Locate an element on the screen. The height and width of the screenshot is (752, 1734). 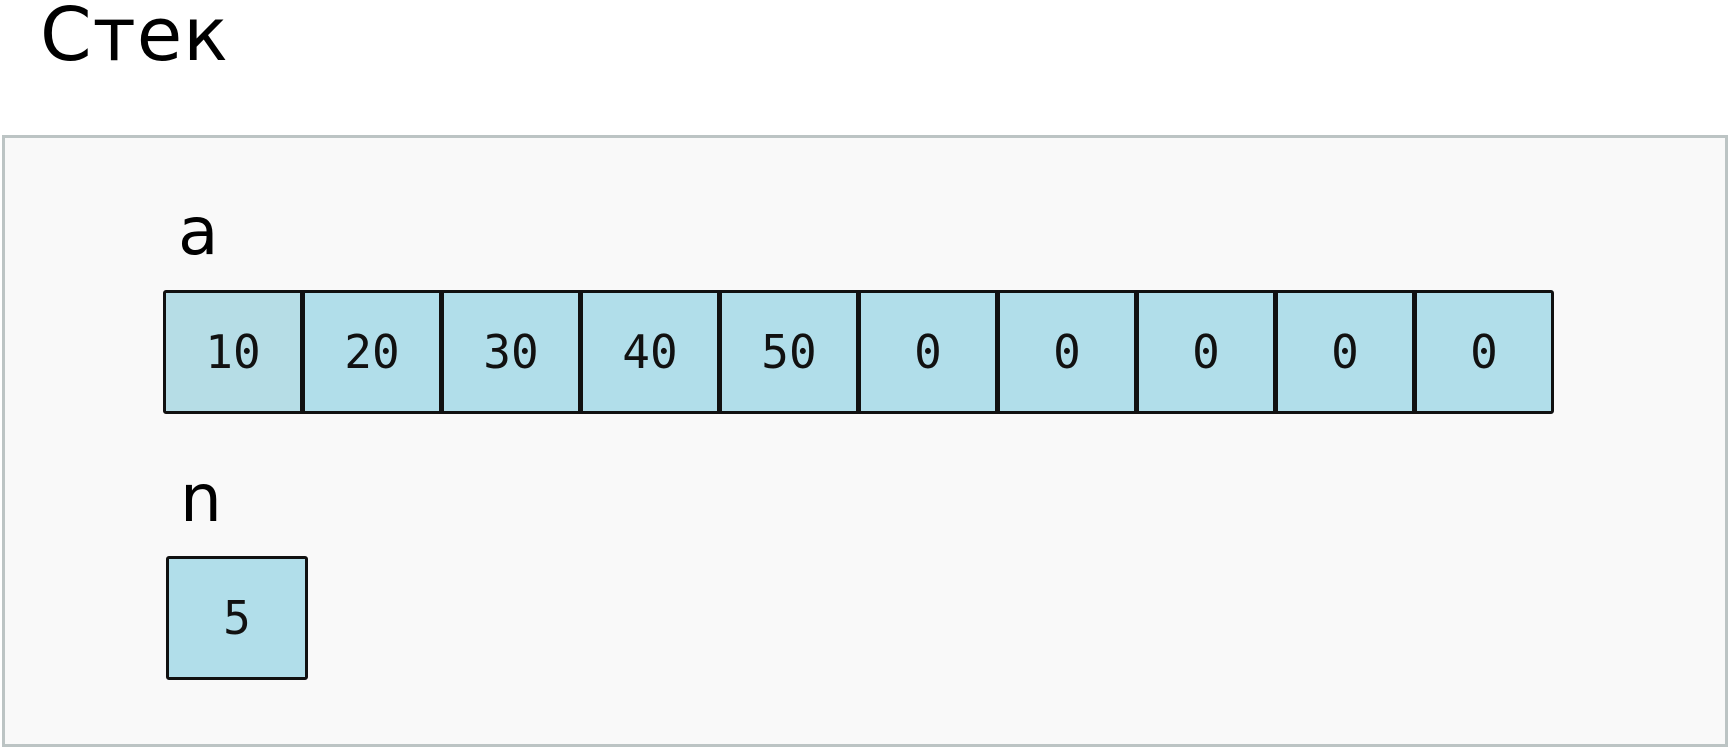
page-title: Стек is located at coordinates (134, 39).